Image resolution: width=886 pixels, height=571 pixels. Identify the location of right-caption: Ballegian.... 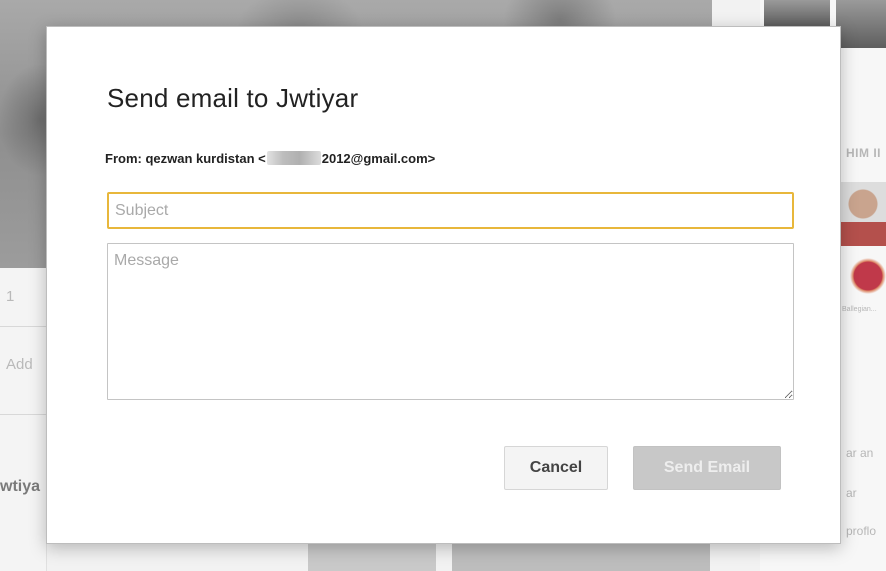
(859, 309).